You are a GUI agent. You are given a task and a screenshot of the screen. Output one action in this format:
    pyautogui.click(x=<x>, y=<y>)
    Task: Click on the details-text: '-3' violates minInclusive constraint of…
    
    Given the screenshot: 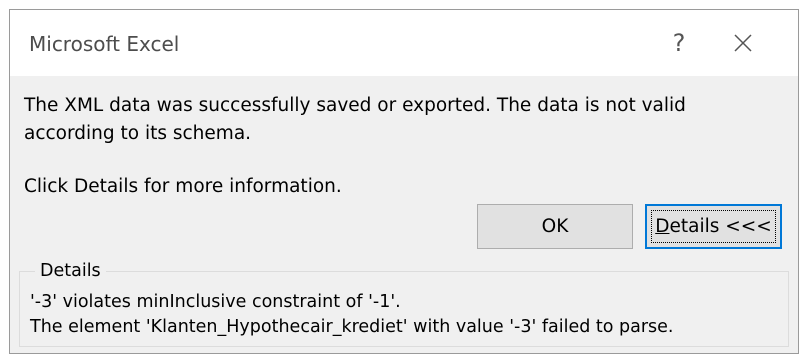 What is the action you would take?
    pyautogui.click(x=352, y=315)
    